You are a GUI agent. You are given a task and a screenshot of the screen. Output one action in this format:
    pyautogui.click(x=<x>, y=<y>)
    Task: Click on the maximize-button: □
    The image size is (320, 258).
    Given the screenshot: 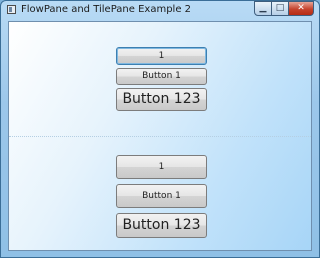 What is the action you would take?
    pyautogui.click(x=280, y=8)
    